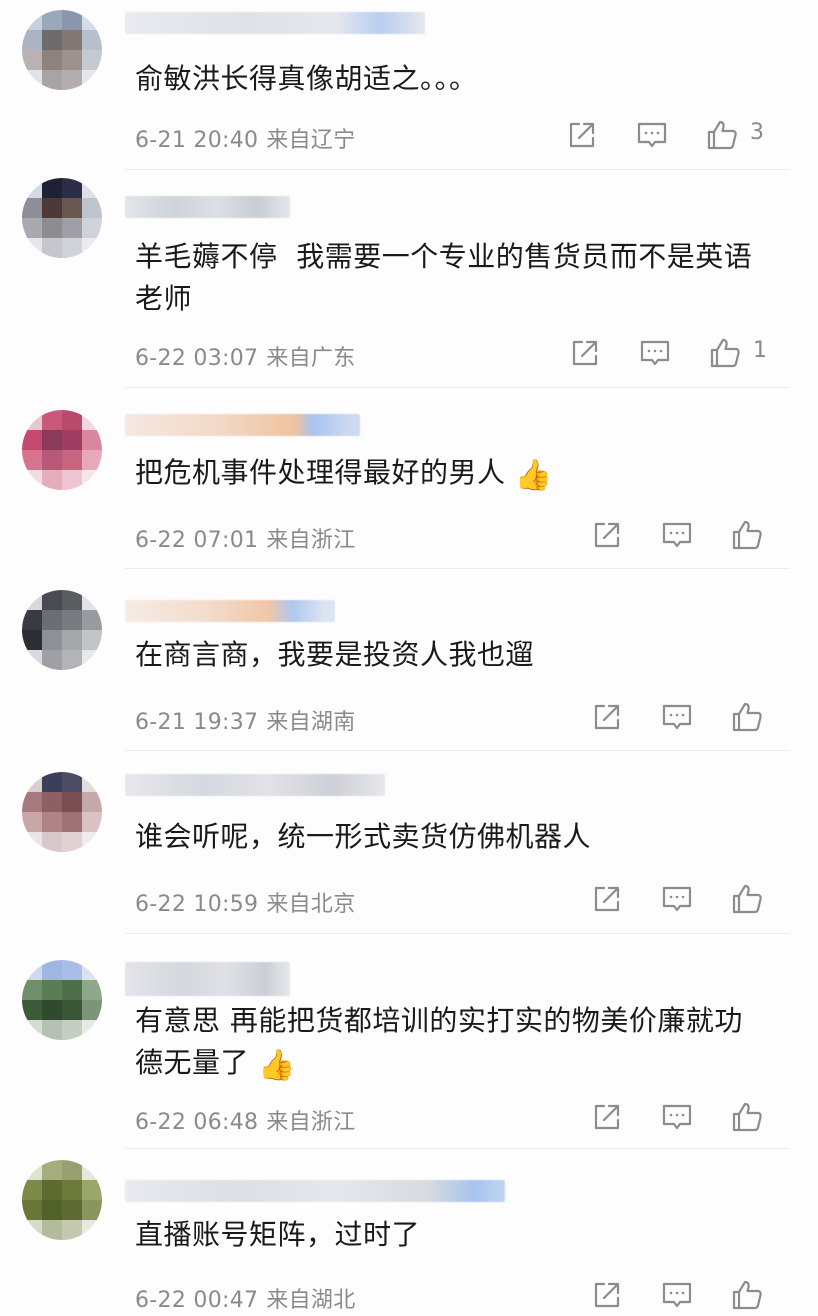 This screenshot has height=1316, width=818. What do you see at coordinates (197, 1300) in the screenshot?
I see `comment-date: 6-22 00:47` at bounding box center [197, 1300].